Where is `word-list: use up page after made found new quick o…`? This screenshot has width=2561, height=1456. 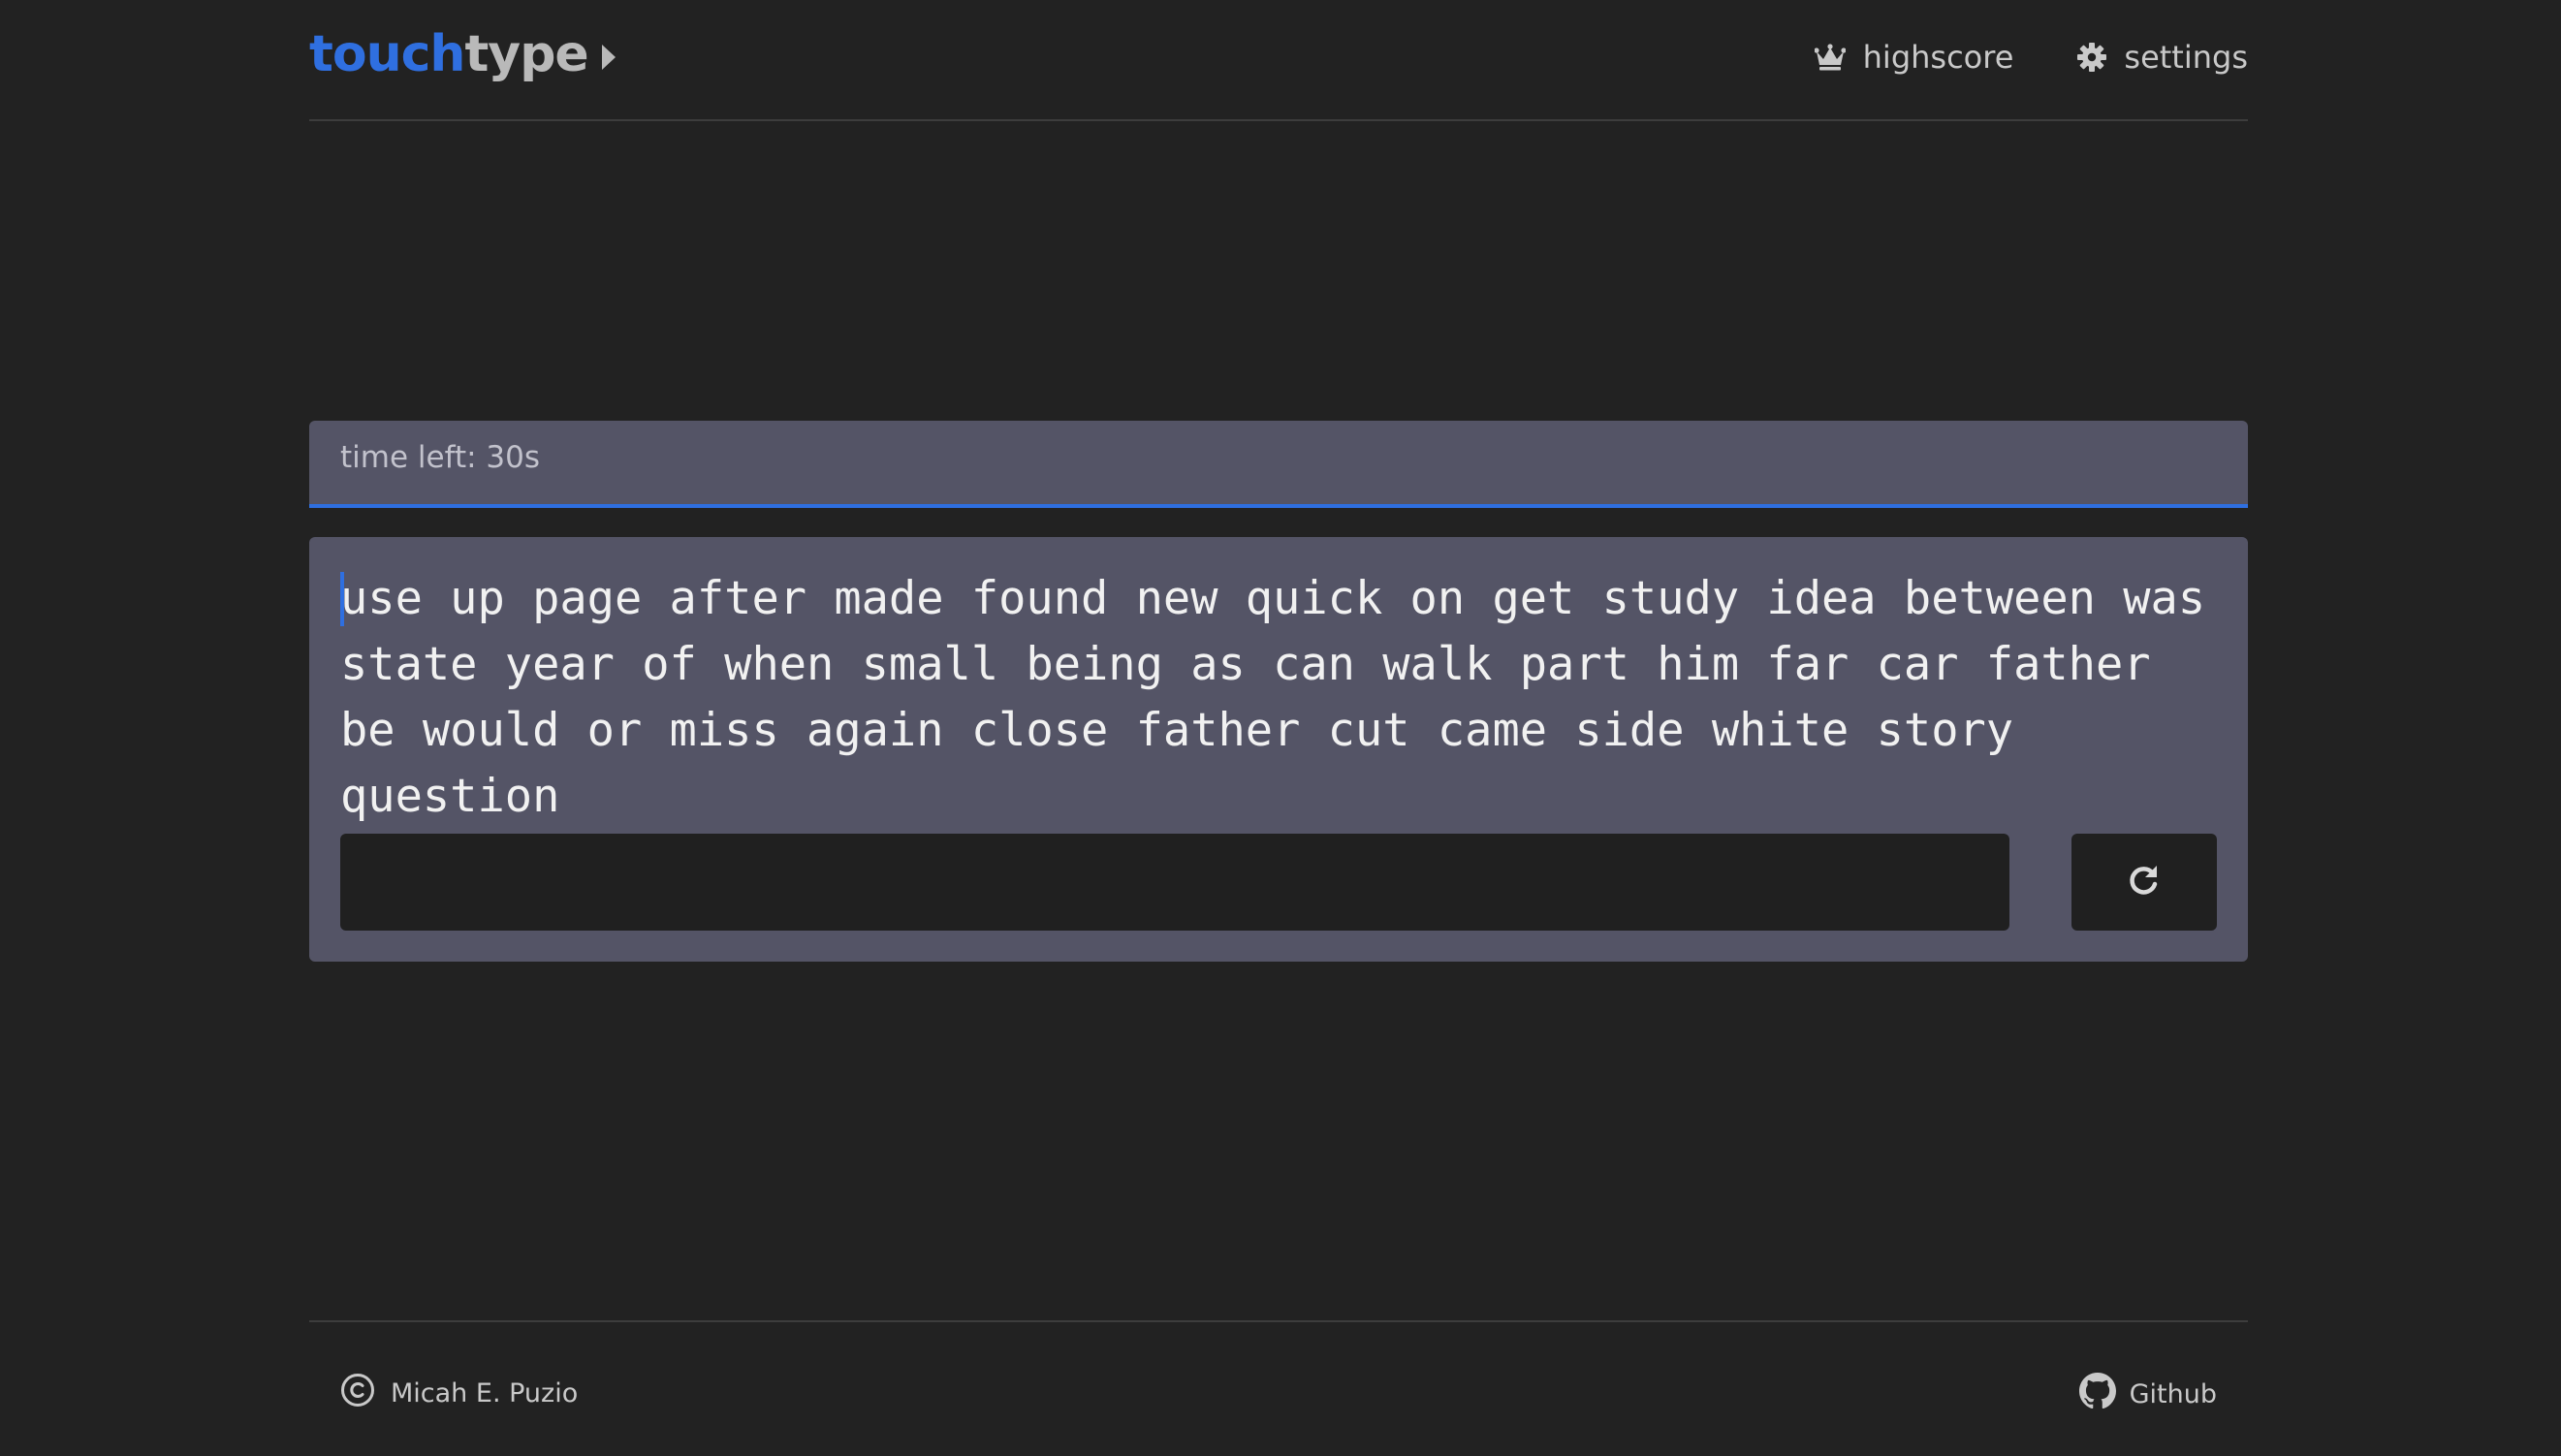
word-list: use up page after made found new quick o… is located at coordinates (1286, 697).